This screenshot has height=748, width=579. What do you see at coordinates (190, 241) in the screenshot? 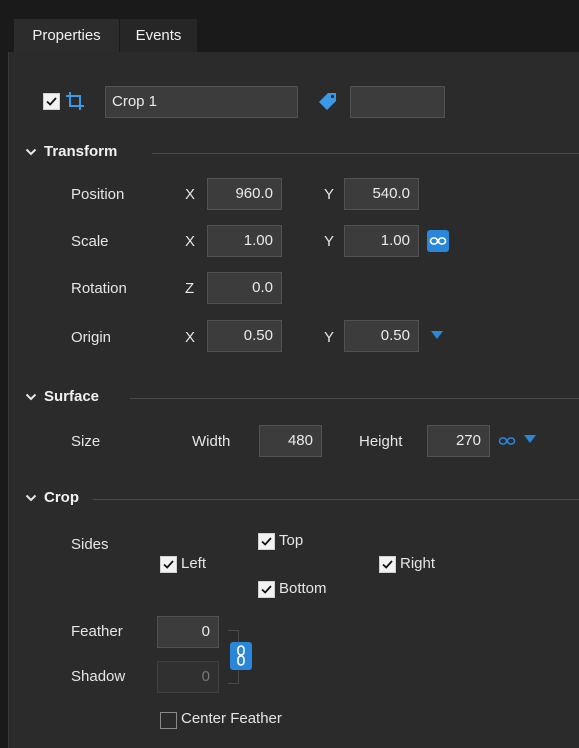
I see `scale-x-axis: X` at bounding box center [190, 241].